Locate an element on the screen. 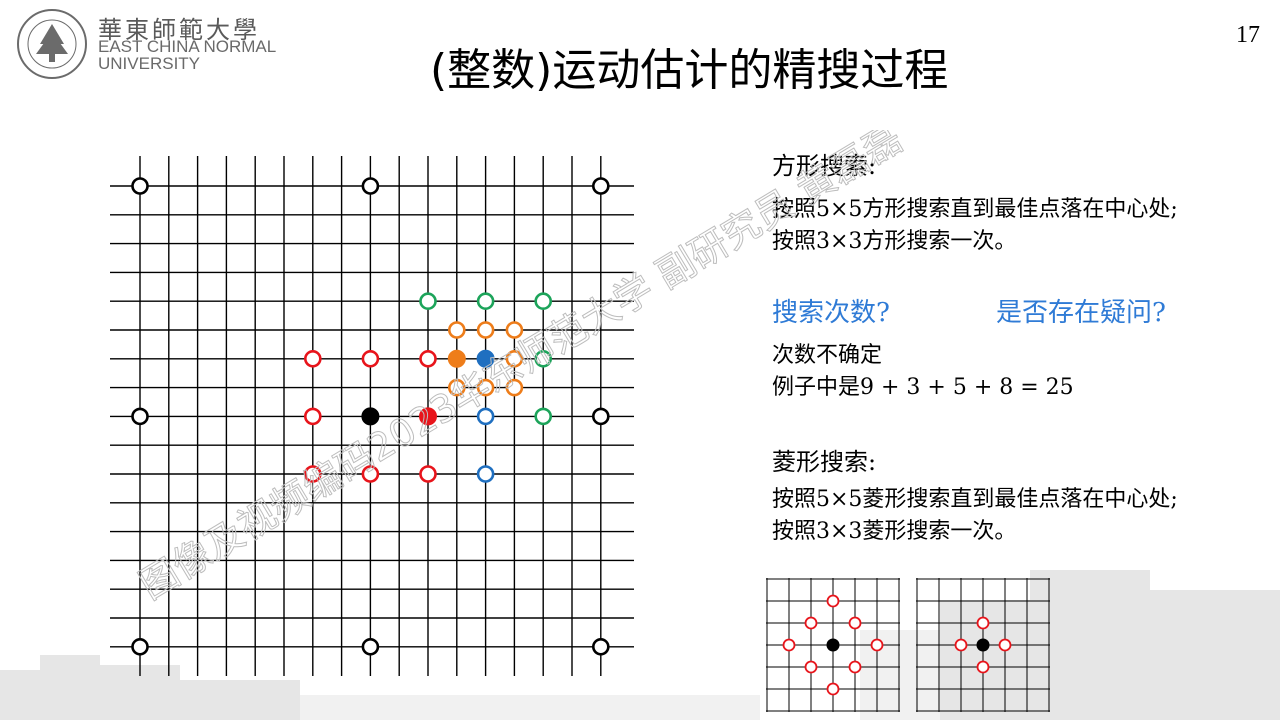  university-seal-icon is located at coordinates (52, 44).